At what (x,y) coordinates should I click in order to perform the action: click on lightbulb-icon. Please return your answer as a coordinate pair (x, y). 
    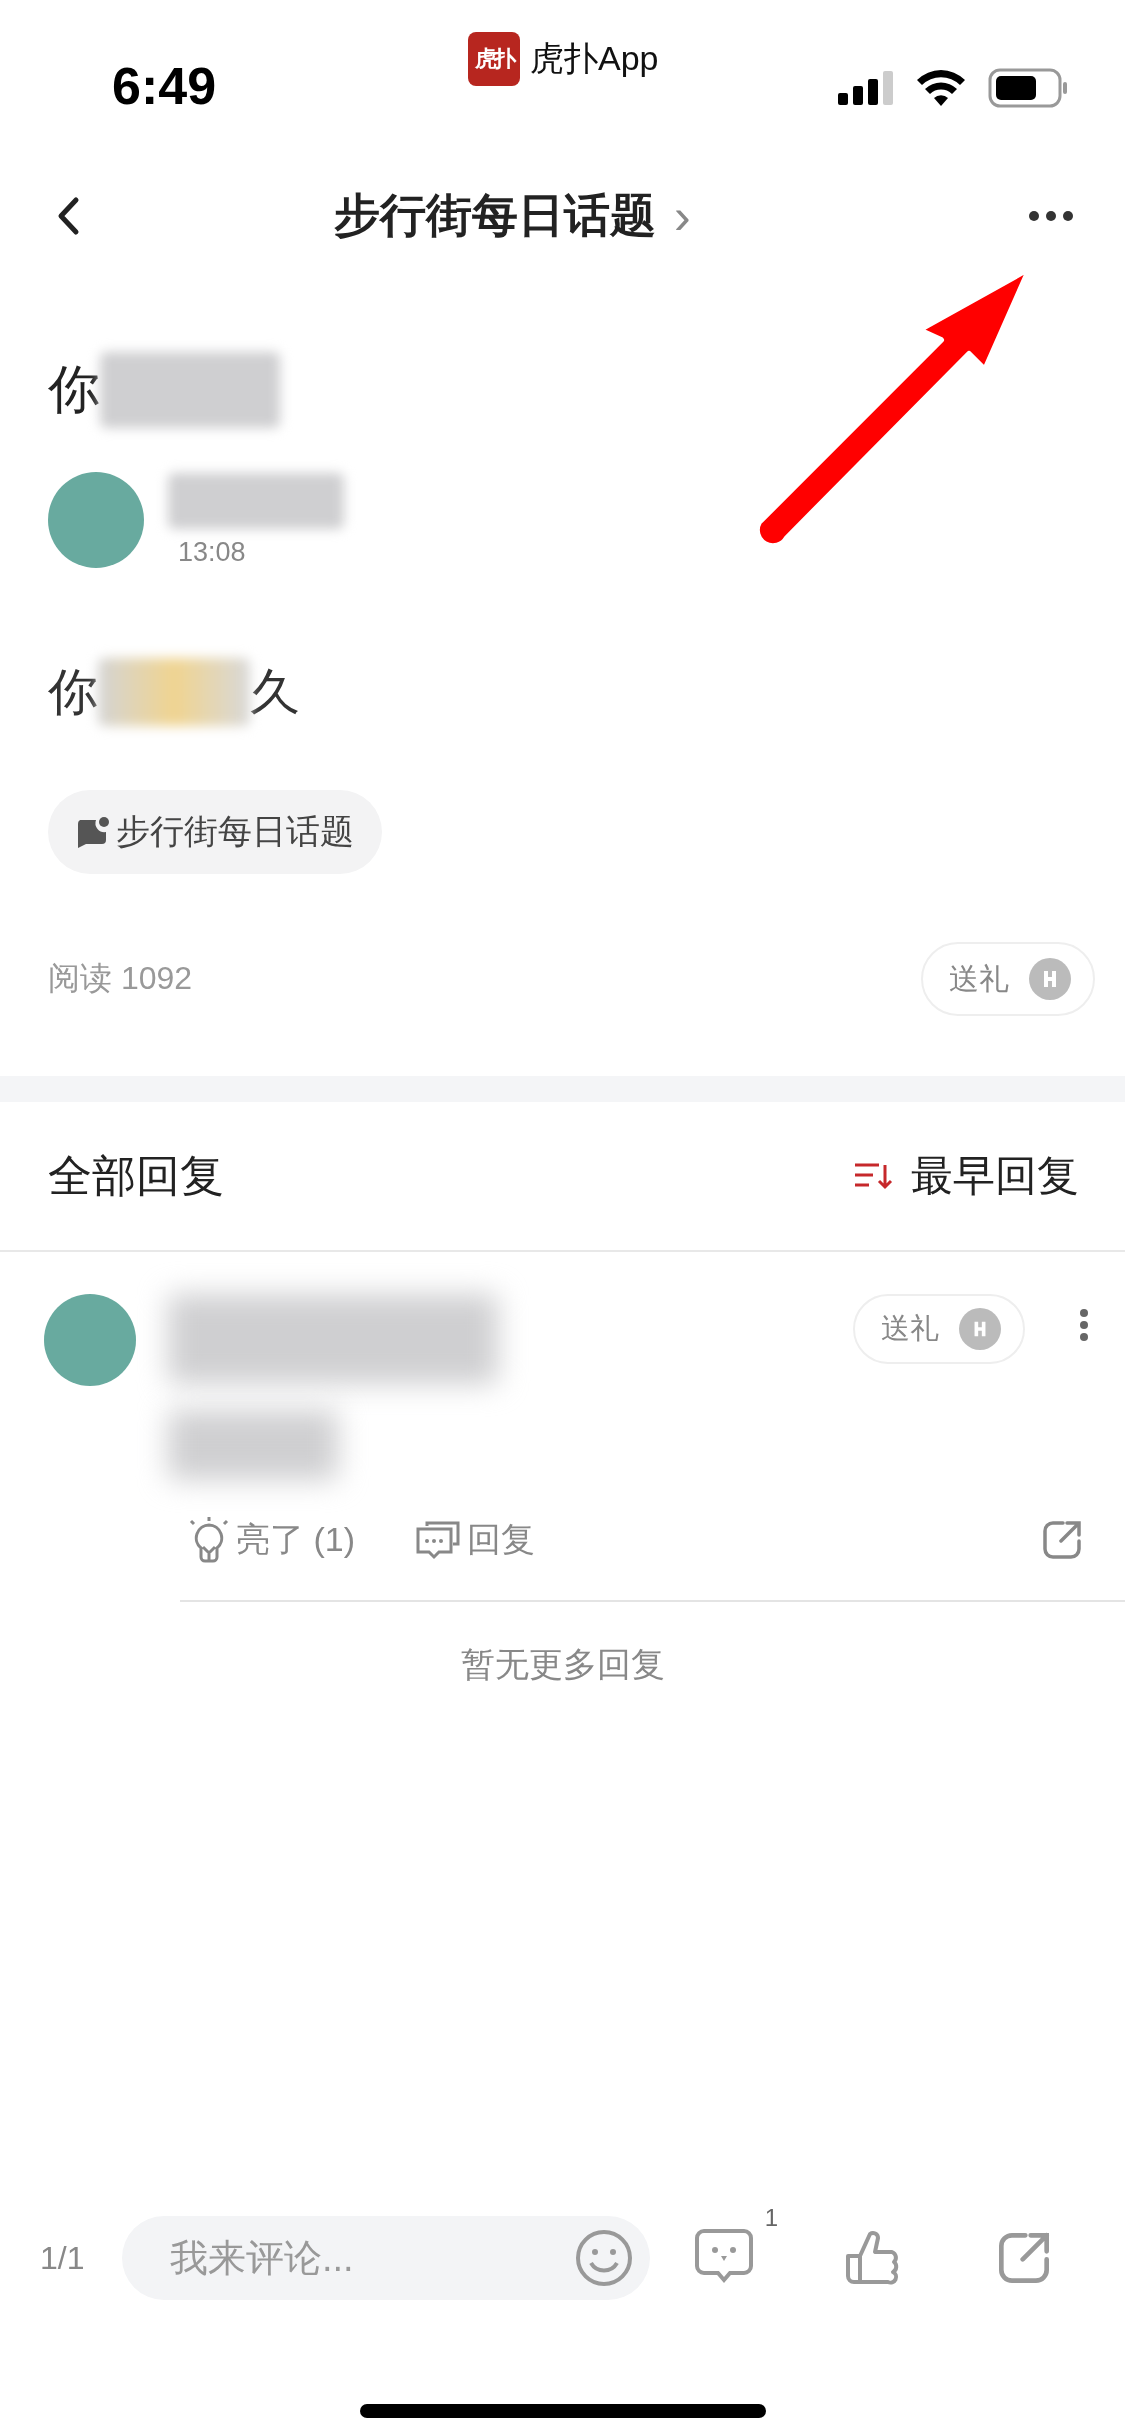
    Looking at the image, I should click on (209, 1540).